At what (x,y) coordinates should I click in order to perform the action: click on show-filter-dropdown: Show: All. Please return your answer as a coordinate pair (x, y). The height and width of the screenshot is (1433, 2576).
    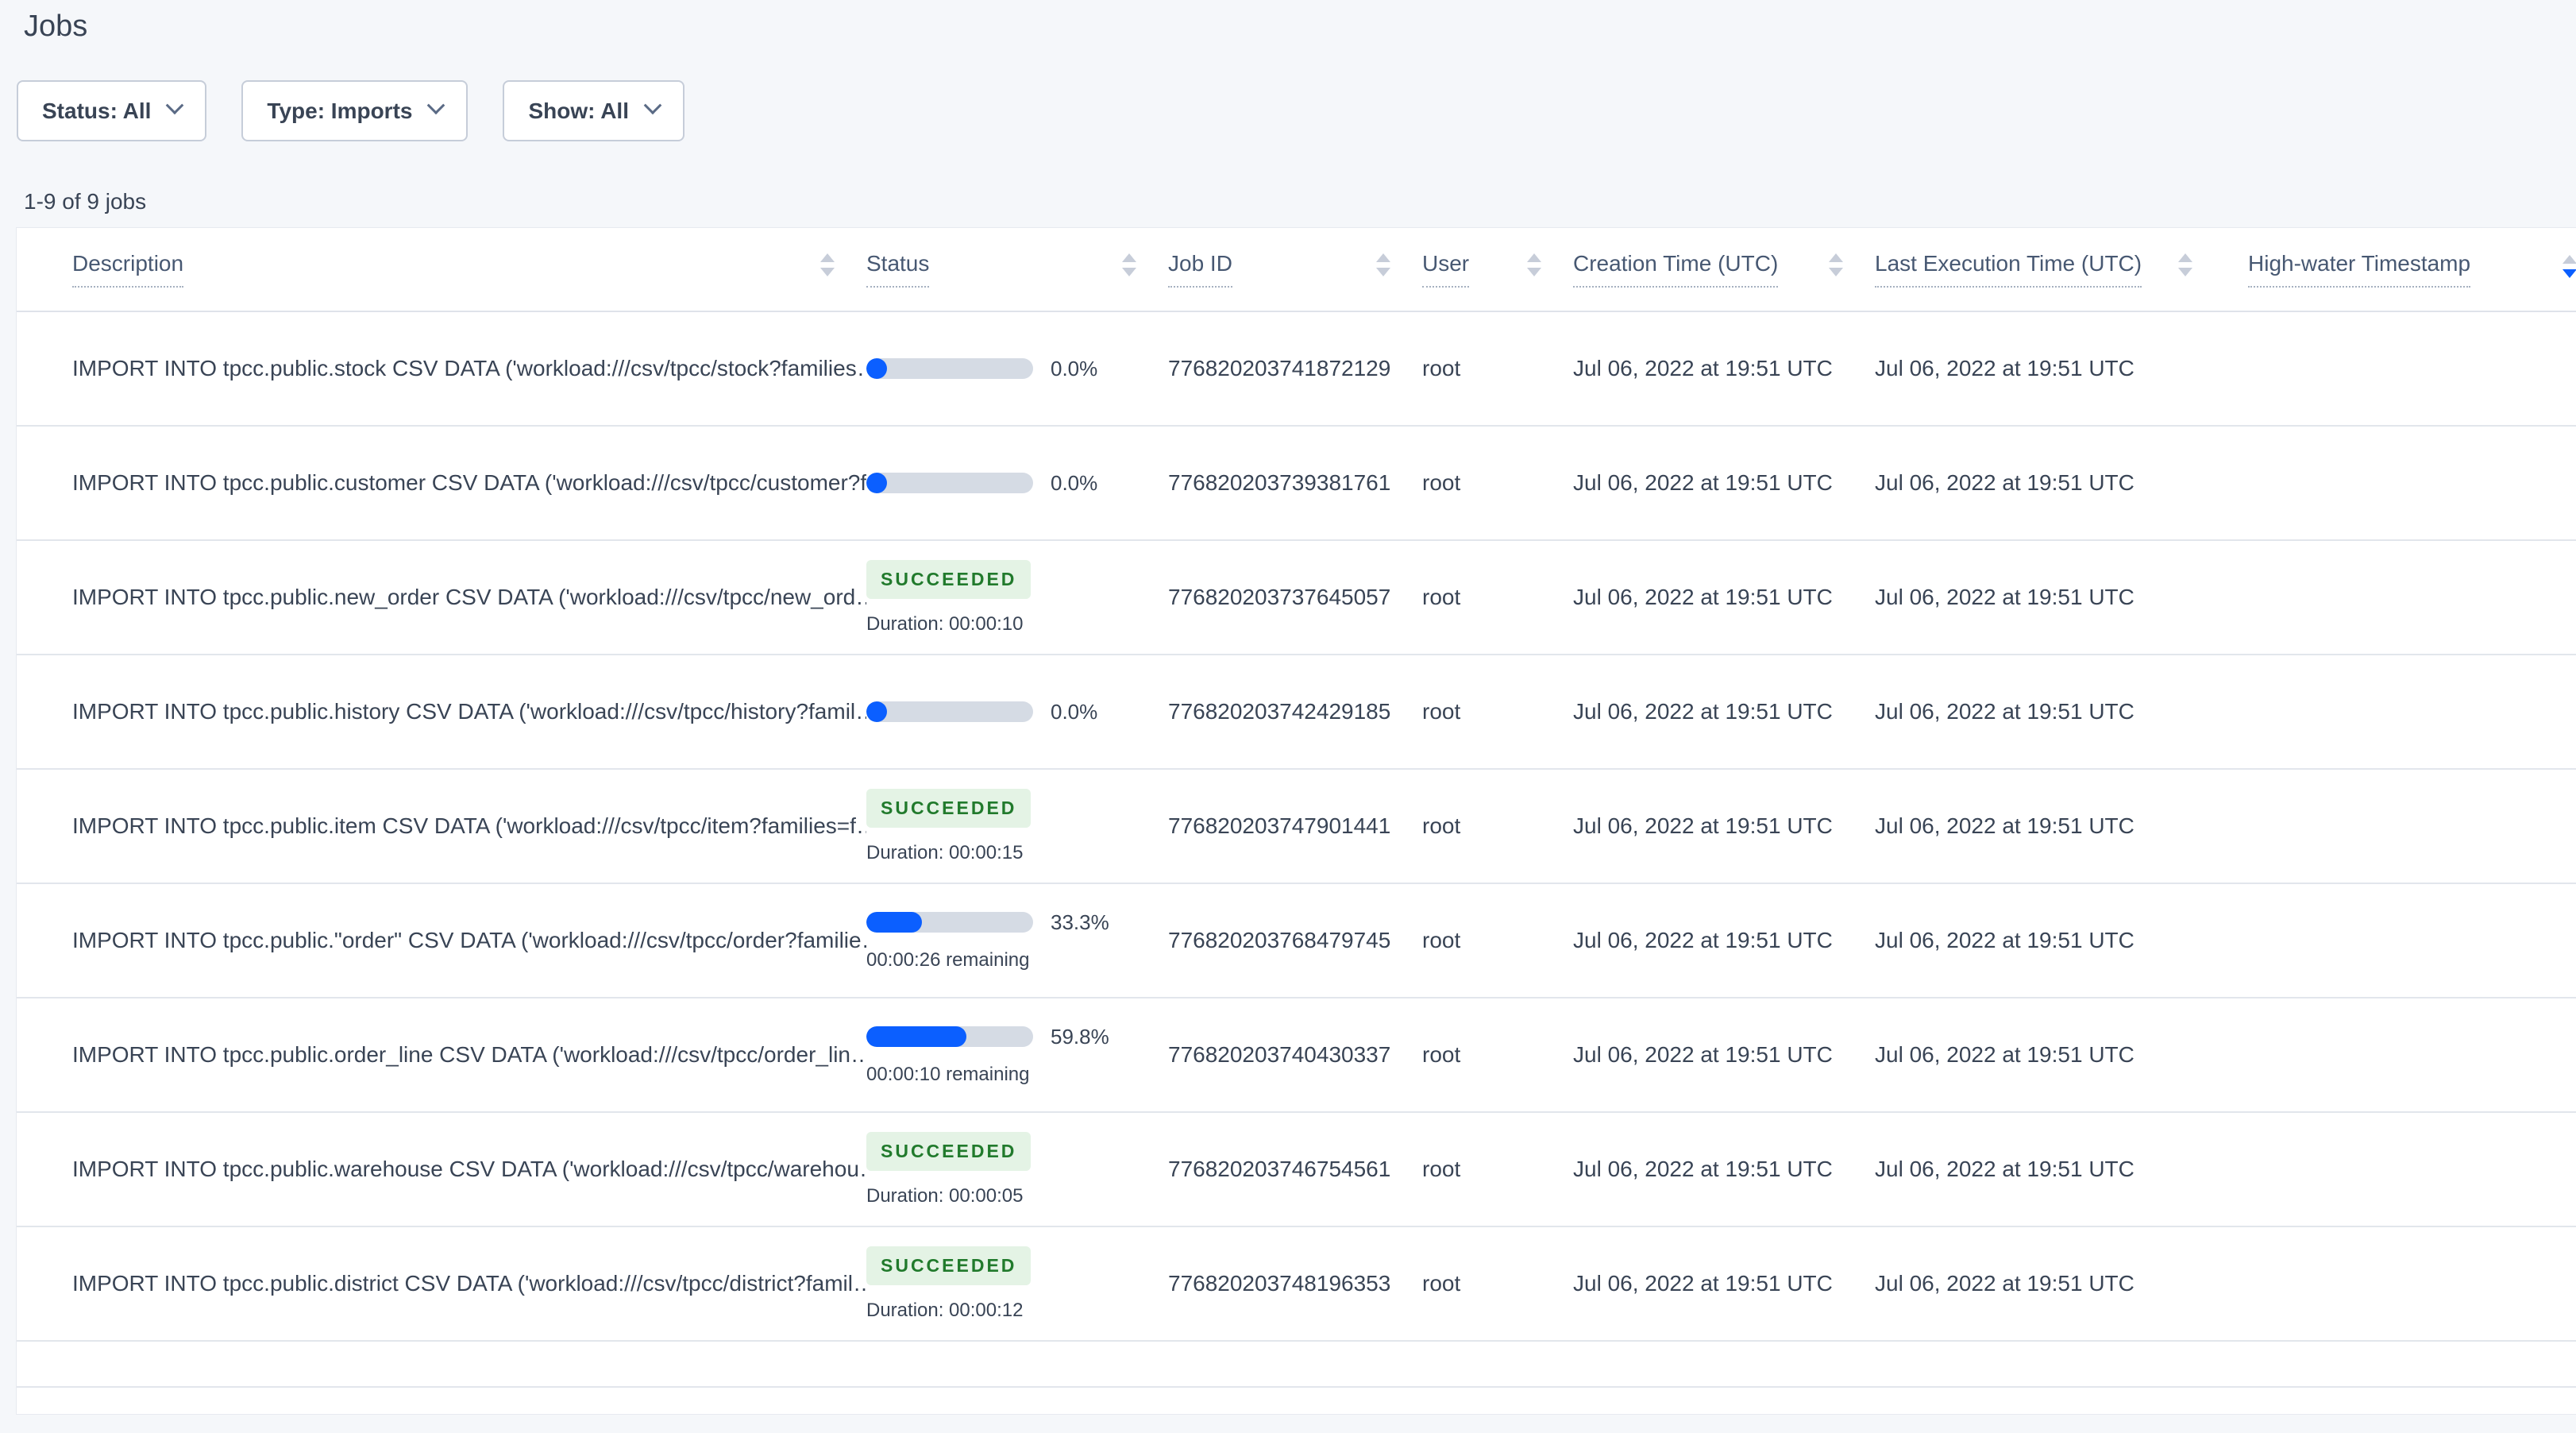
    Looking at the image, I should click on (593, 110).